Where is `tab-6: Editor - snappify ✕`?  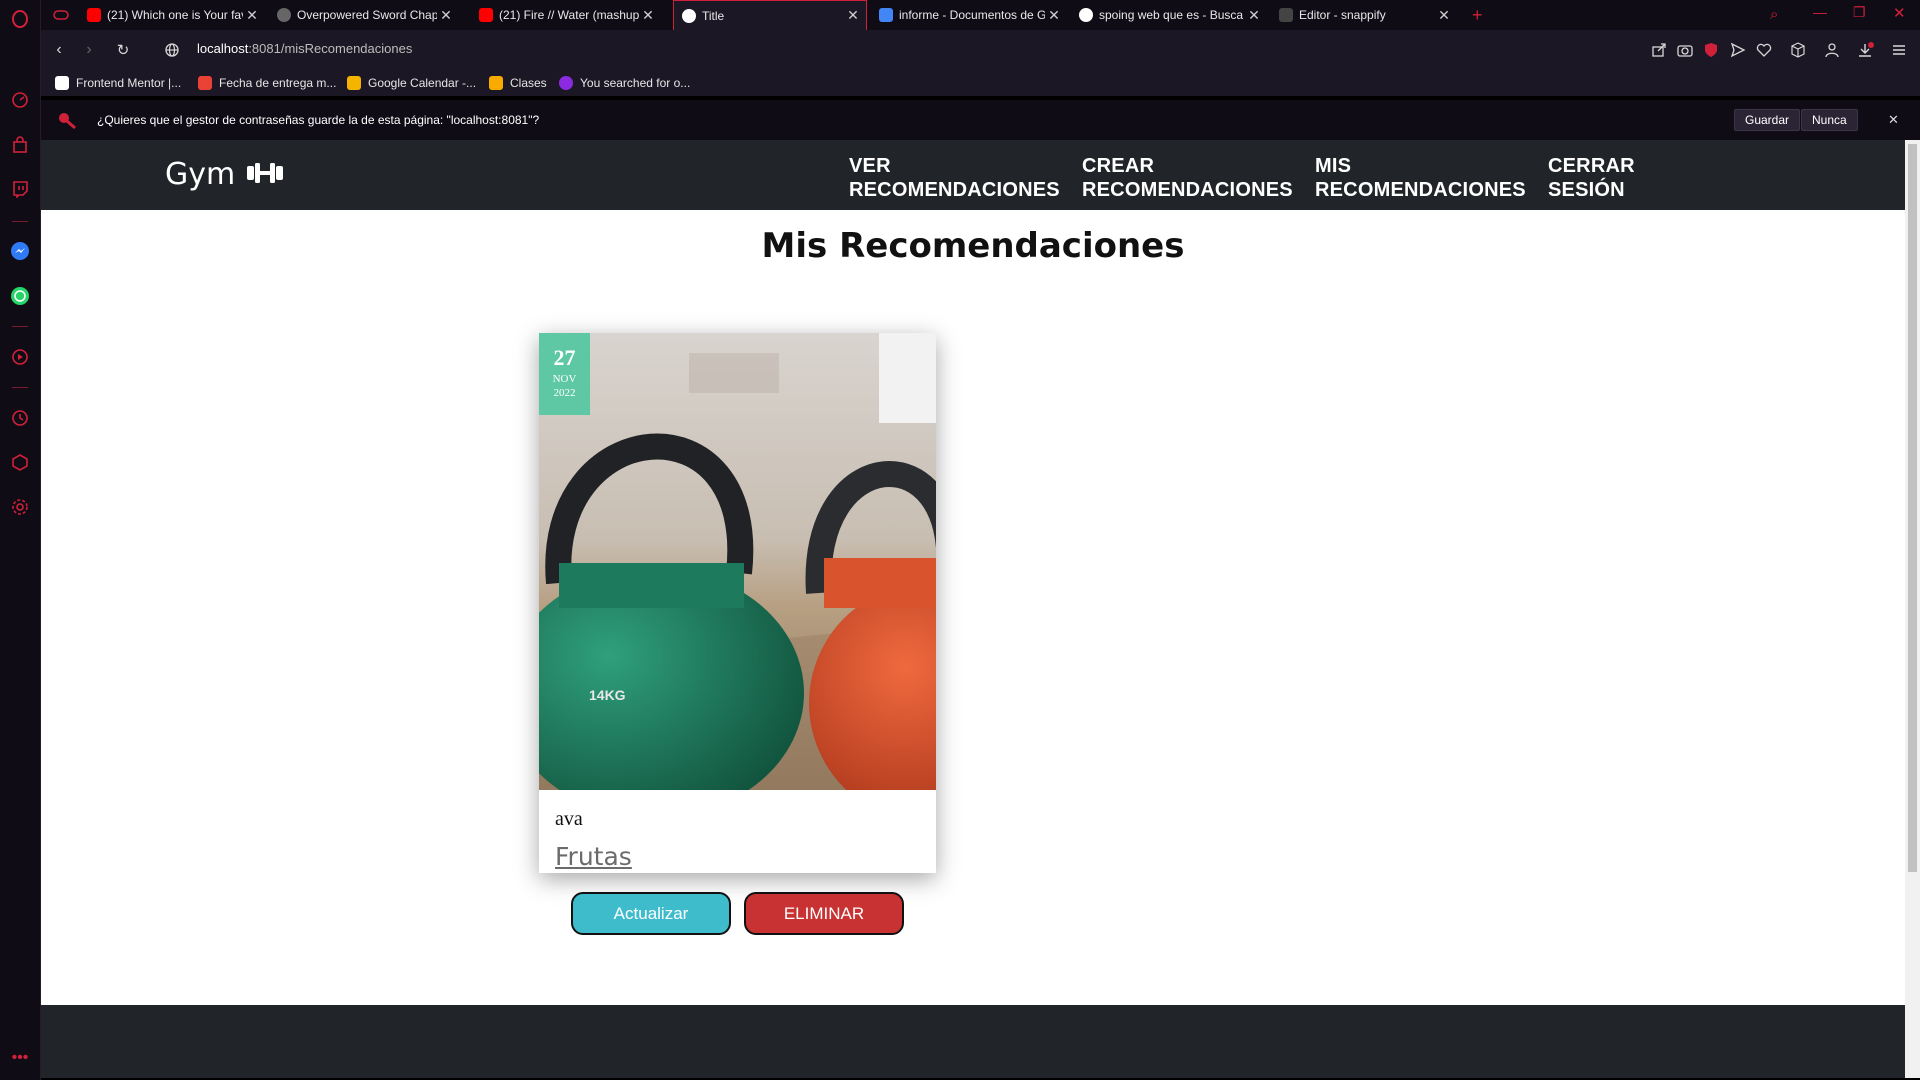 tab-6: Editor - snappify ✕ is located at coordinates (1364, 15).